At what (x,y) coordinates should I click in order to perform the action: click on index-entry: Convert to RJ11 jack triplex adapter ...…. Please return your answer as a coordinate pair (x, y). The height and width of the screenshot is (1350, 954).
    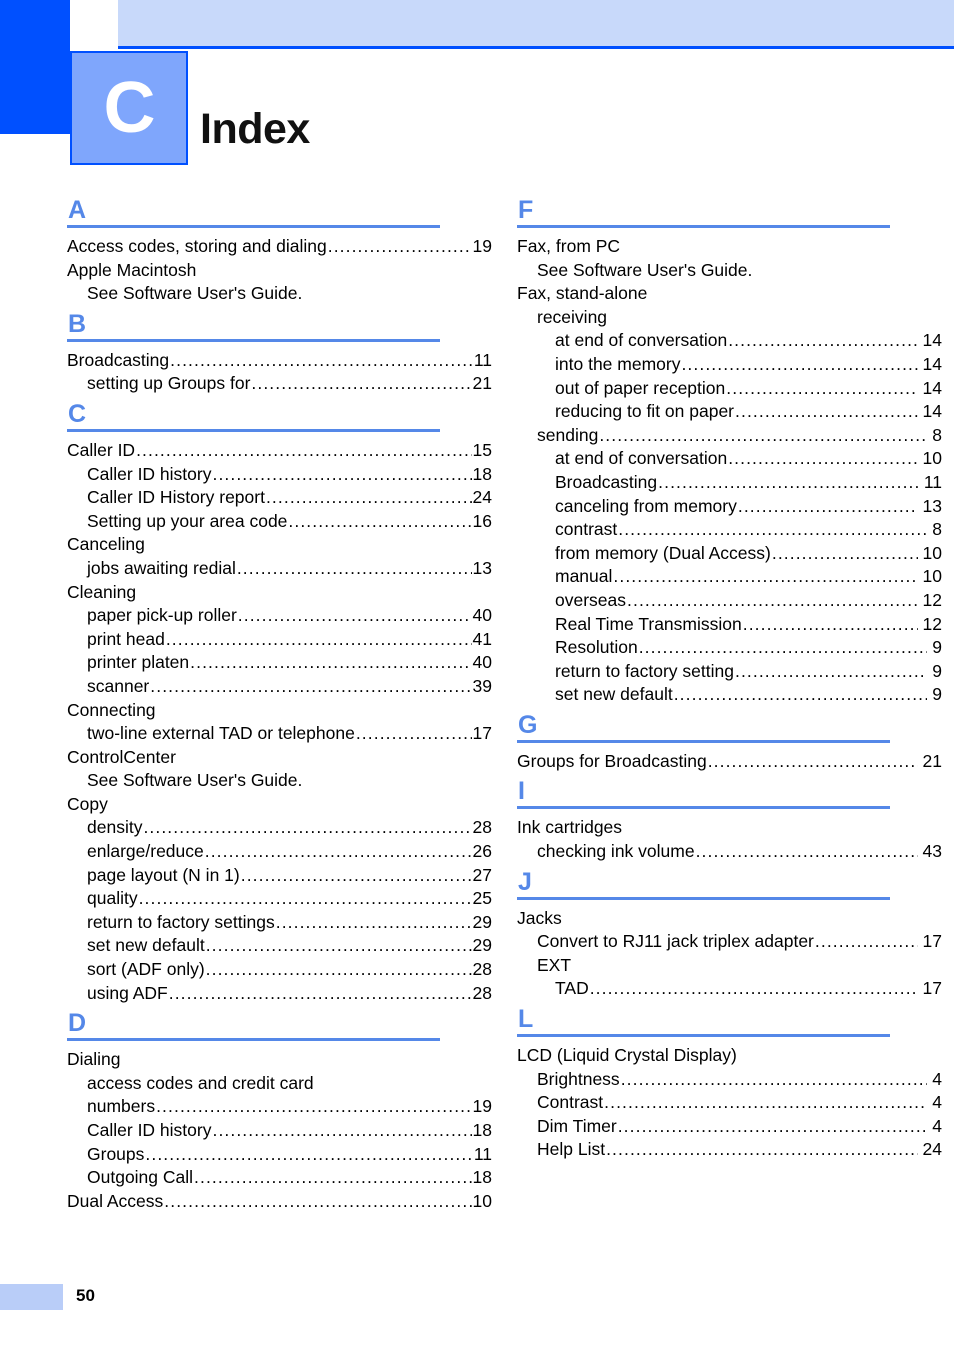
    Looking at the image, I should click on (729, 942).